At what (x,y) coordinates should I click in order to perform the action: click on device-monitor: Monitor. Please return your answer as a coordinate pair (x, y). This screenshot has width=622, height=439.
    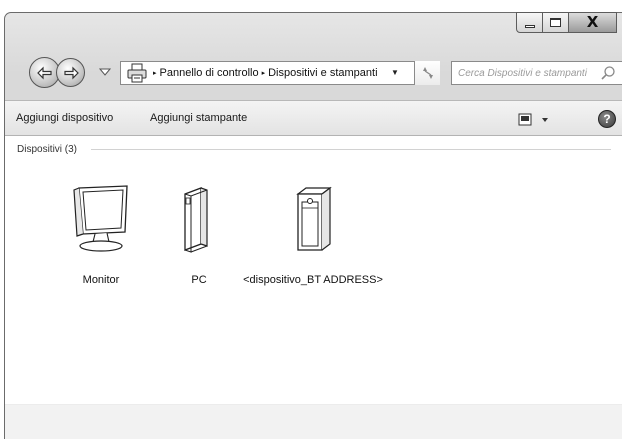
    Looking at the image, I should click on (101, 235).